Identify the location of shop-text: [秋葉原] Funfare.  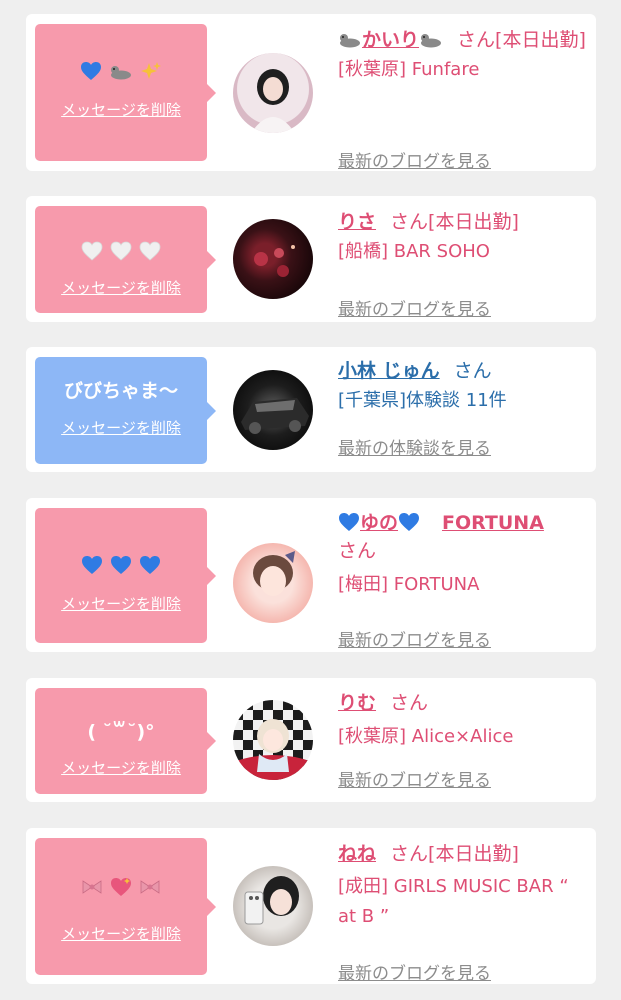
(409, 69).